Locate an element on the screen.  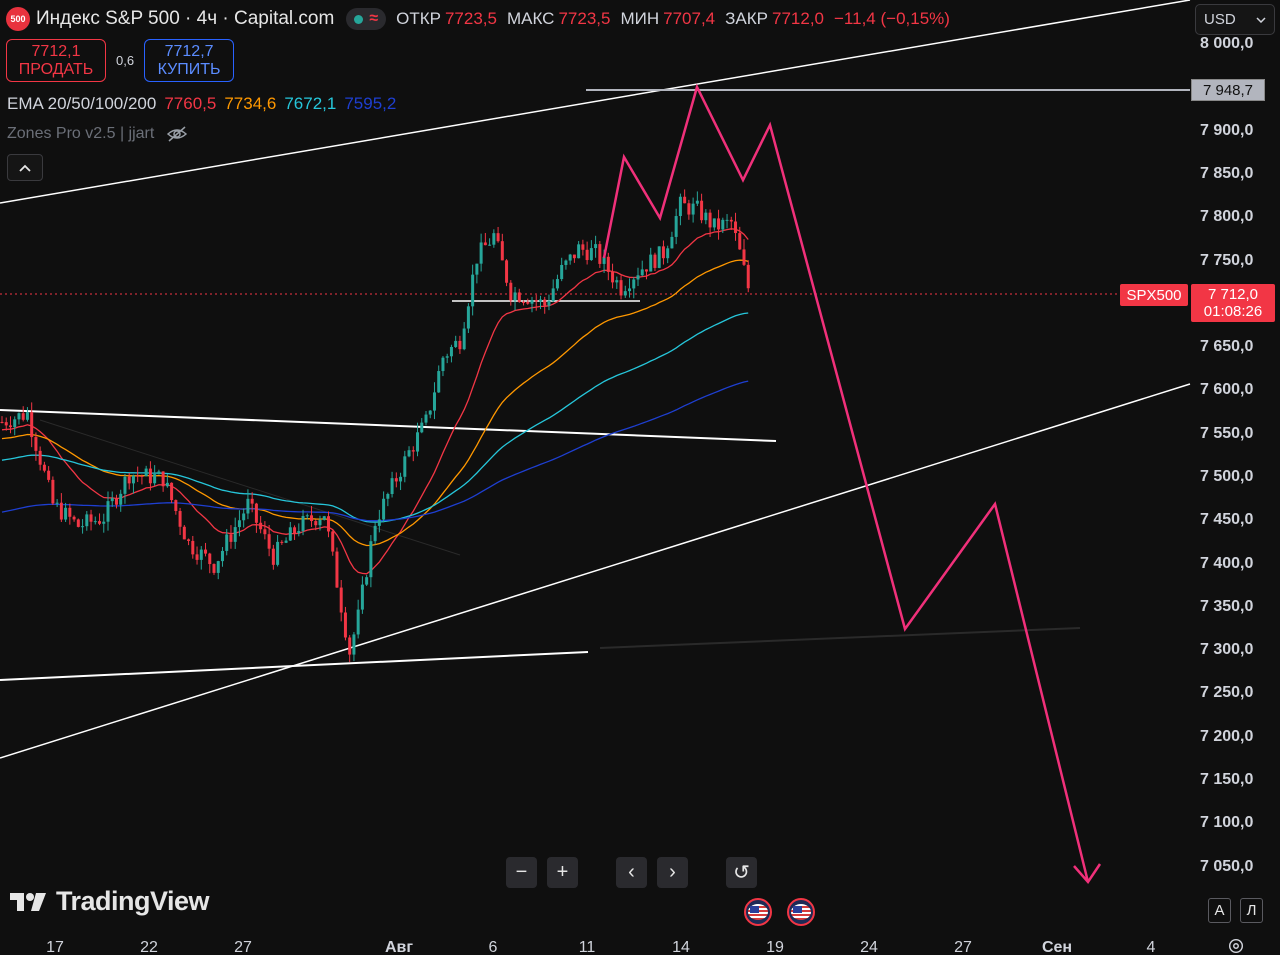
last-price-value: 7 712,0 is located at coordinates (1233, 294).